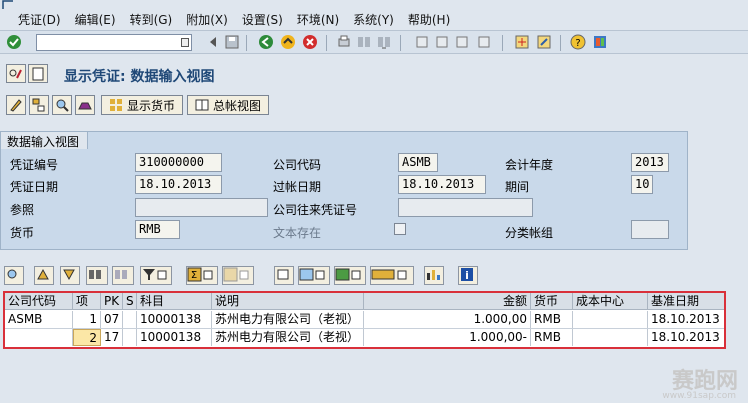  What do you see at coordinates (650, 162) in the screenshot?
I see `fiscal-year-field: 2013` at bounding box center [650, 162].